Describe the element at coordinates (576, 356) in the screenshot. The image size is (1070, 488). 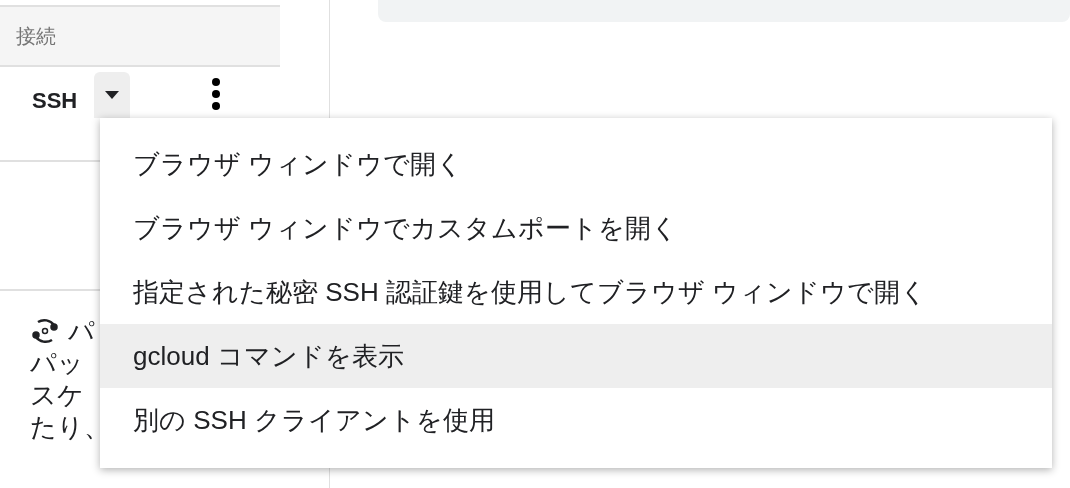
I see `menu-item: gcloud コマンドを表示` at that location.